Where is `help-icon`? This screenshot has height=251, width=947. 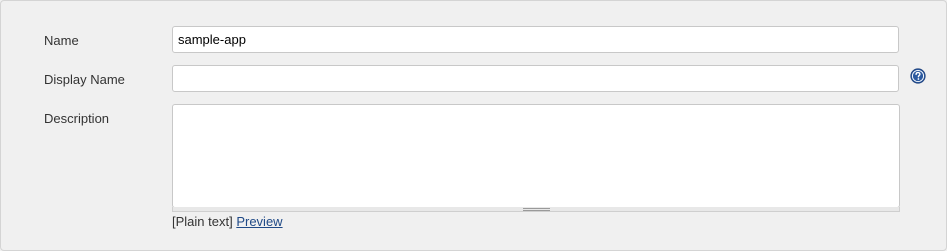
help-icon is located at coordinates (918, 76).